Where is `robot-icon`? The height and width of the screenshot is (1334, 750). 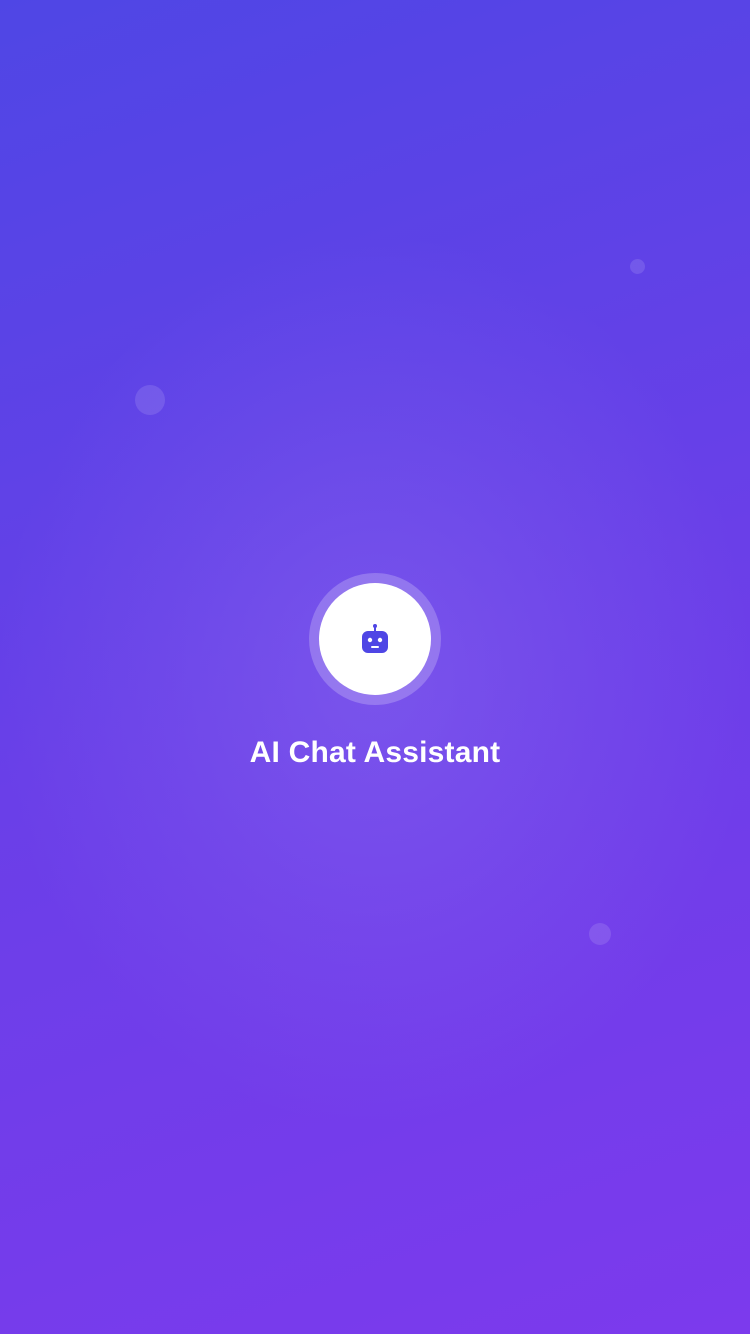 robot-icon is located at coordinates (375, 638).